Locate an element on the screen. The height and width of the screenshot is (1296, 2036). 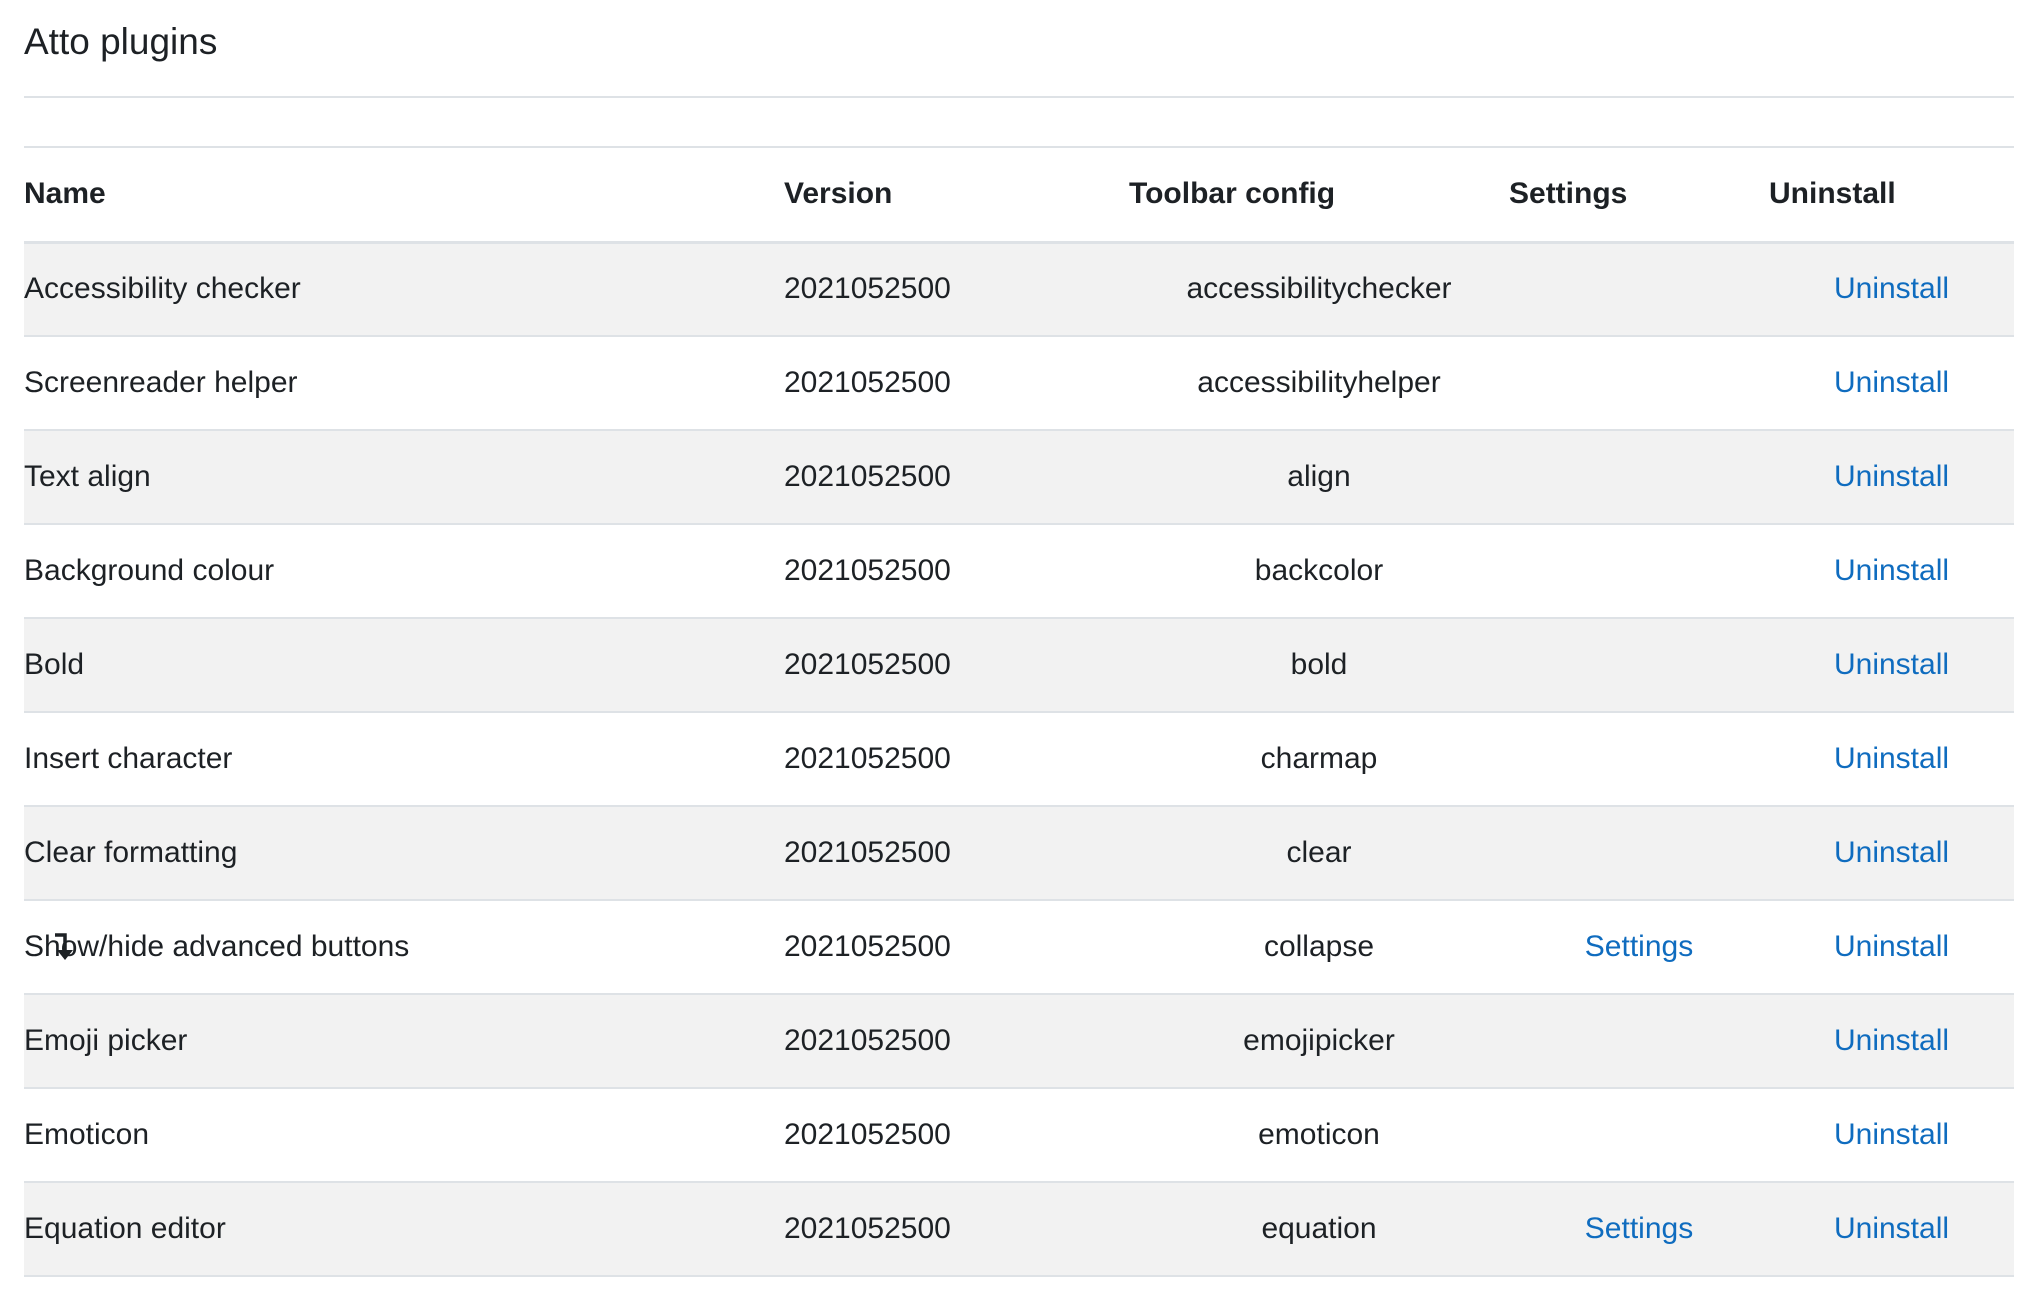
column-header-settings: Settings is located at coordinates (1568, 194).